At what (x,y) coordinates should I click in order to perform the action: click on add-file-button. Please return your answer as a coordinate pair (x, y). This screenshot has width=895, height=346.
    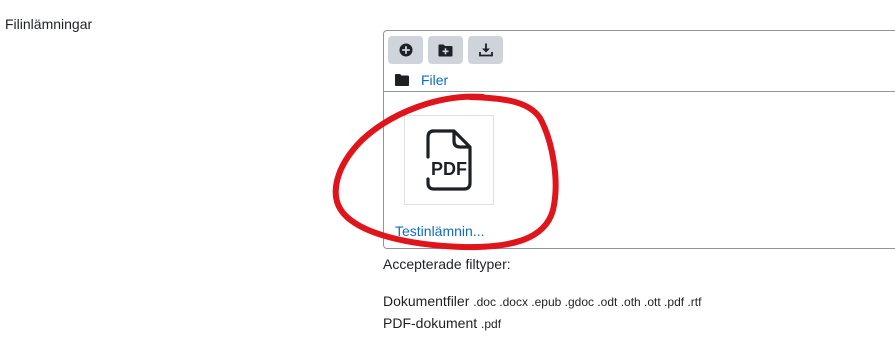
    Looking at the image, I should click on (405, 50).